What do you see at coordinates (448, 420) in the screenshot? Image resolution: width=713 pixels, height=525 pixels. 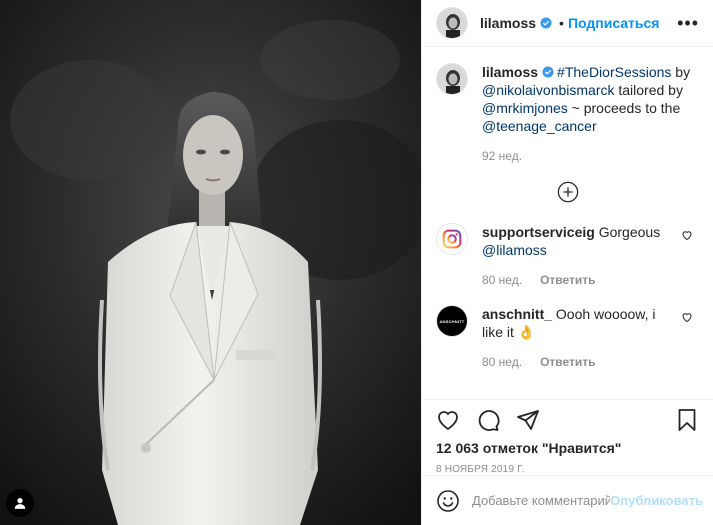 I see `heart-icon` at bounding box center [448, 420].